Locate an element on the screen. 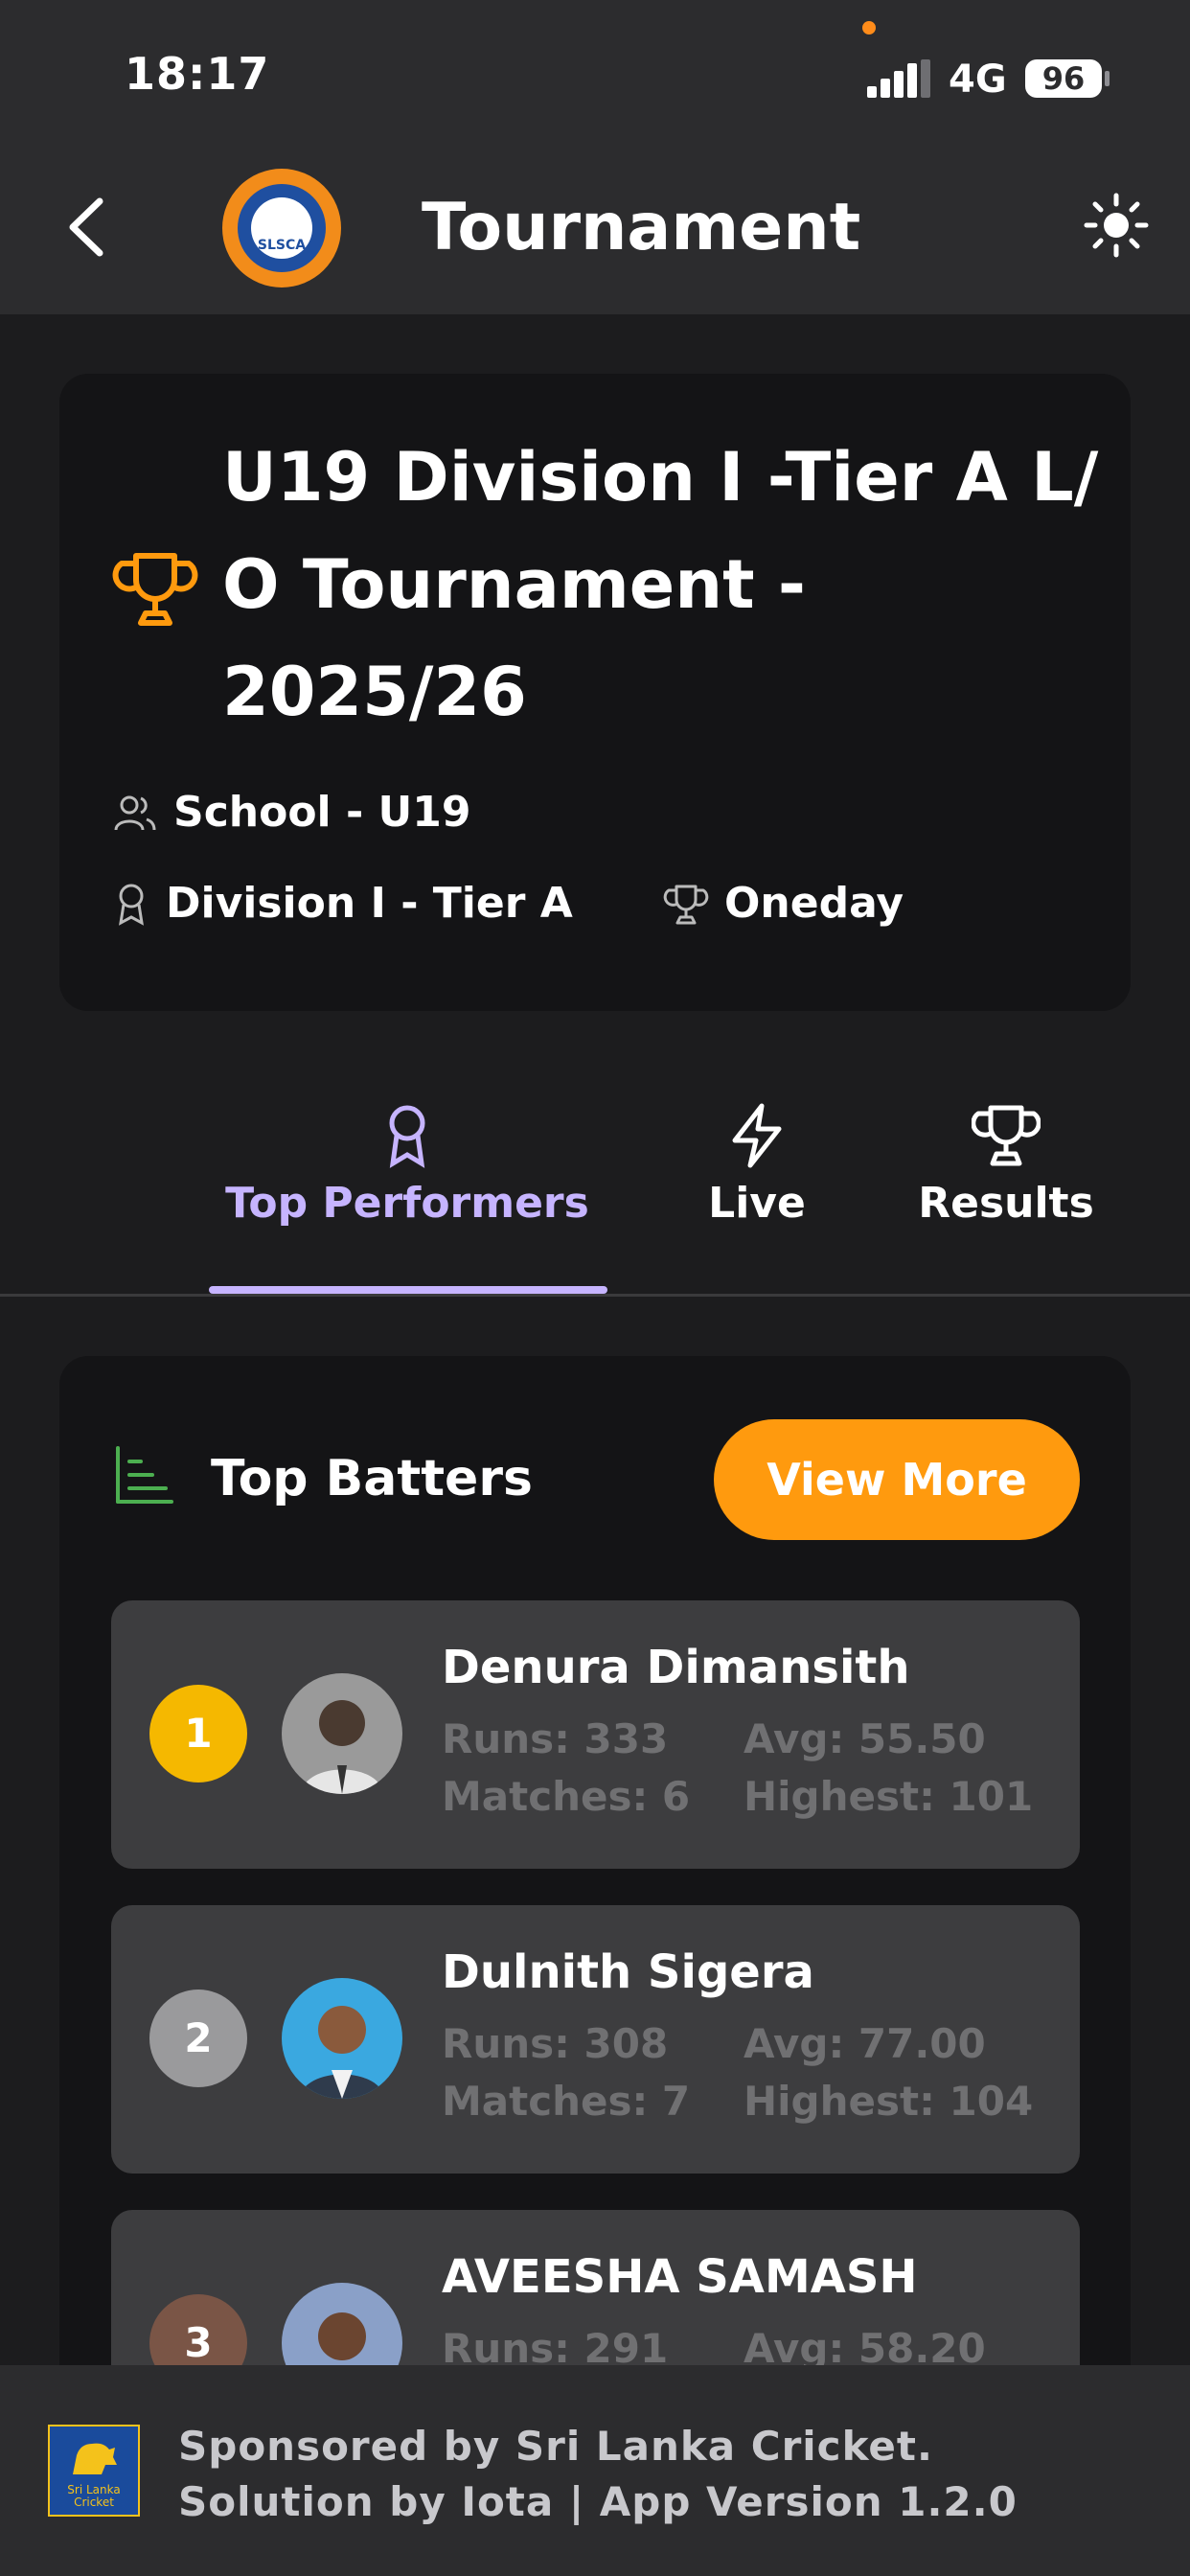 The width and height of the screenshot is (1190, 2576). page-title: Tournament is located at coordinates (641, 228).